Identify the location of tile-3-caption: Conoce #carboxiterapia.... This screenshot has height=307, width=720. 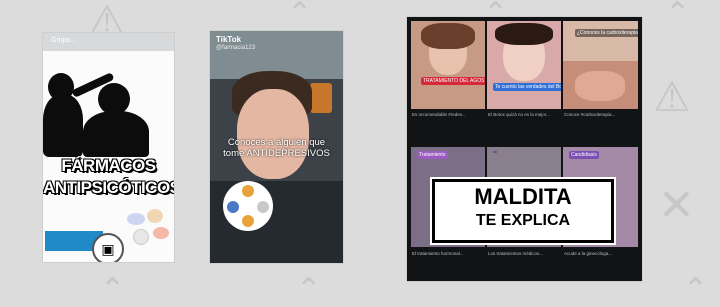
(590, 114).